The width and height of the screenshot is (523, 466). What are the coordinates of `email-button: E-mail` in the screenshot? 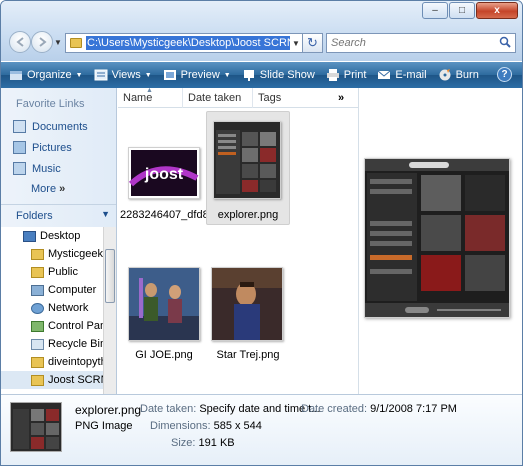 It's located at (402, 75).